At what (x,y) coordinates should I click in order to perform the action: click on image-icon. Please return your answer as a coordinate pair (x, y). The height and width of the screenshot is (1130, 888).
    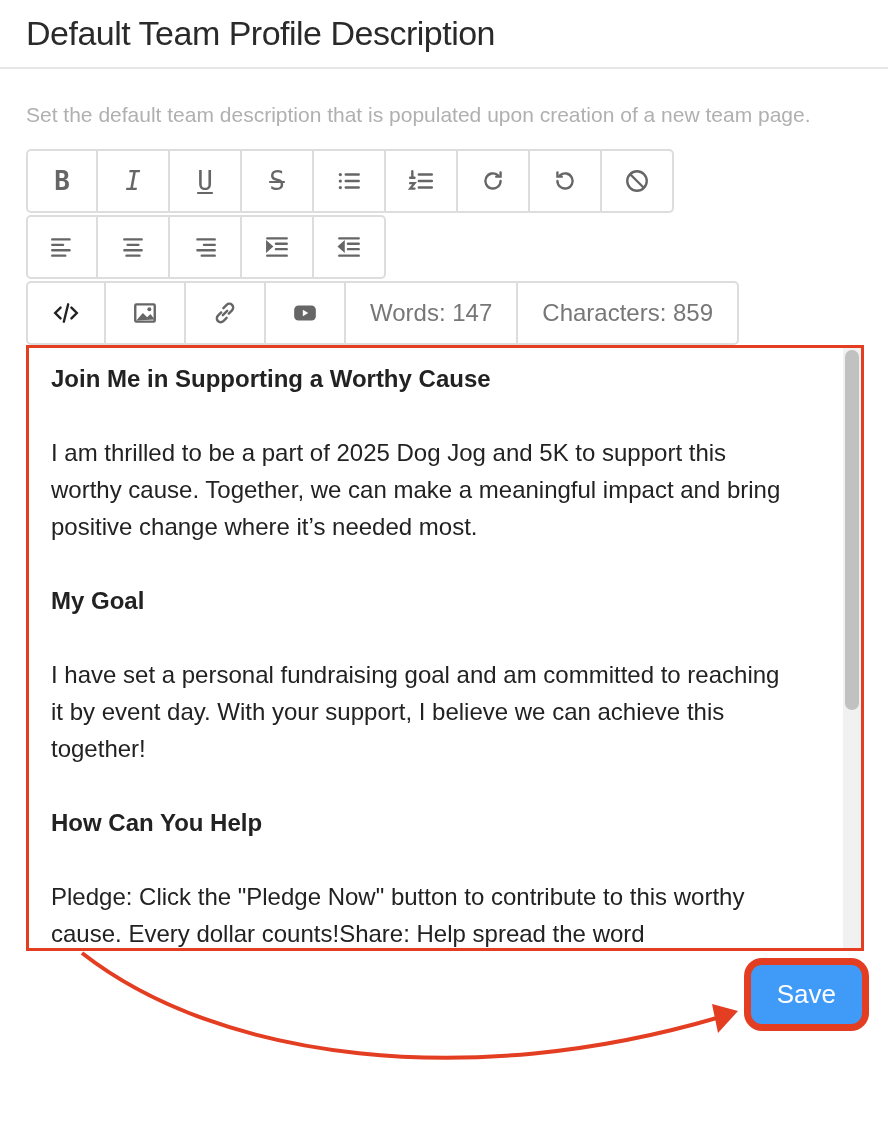
    Looking at the image, I should click on (145, 313).